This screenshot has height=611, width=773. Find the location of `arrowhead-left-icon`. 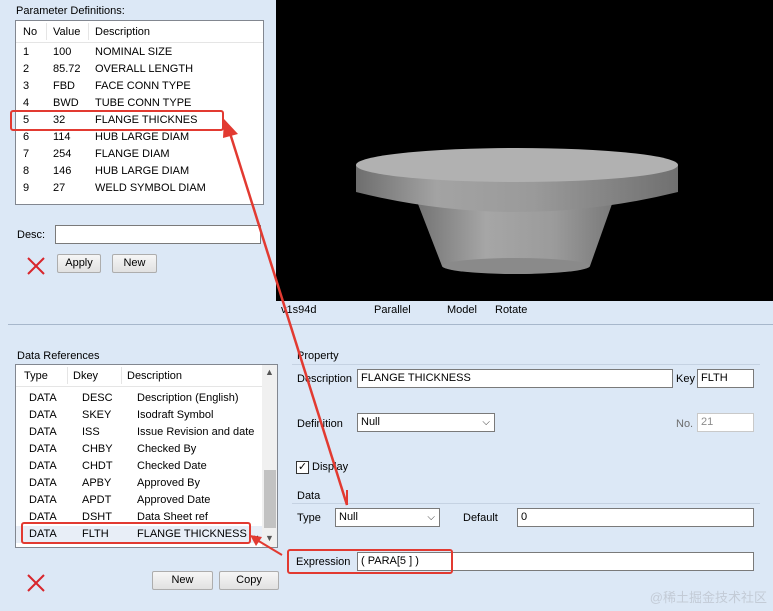

arrowhead-left-icon is located at coordinates (256, 540).